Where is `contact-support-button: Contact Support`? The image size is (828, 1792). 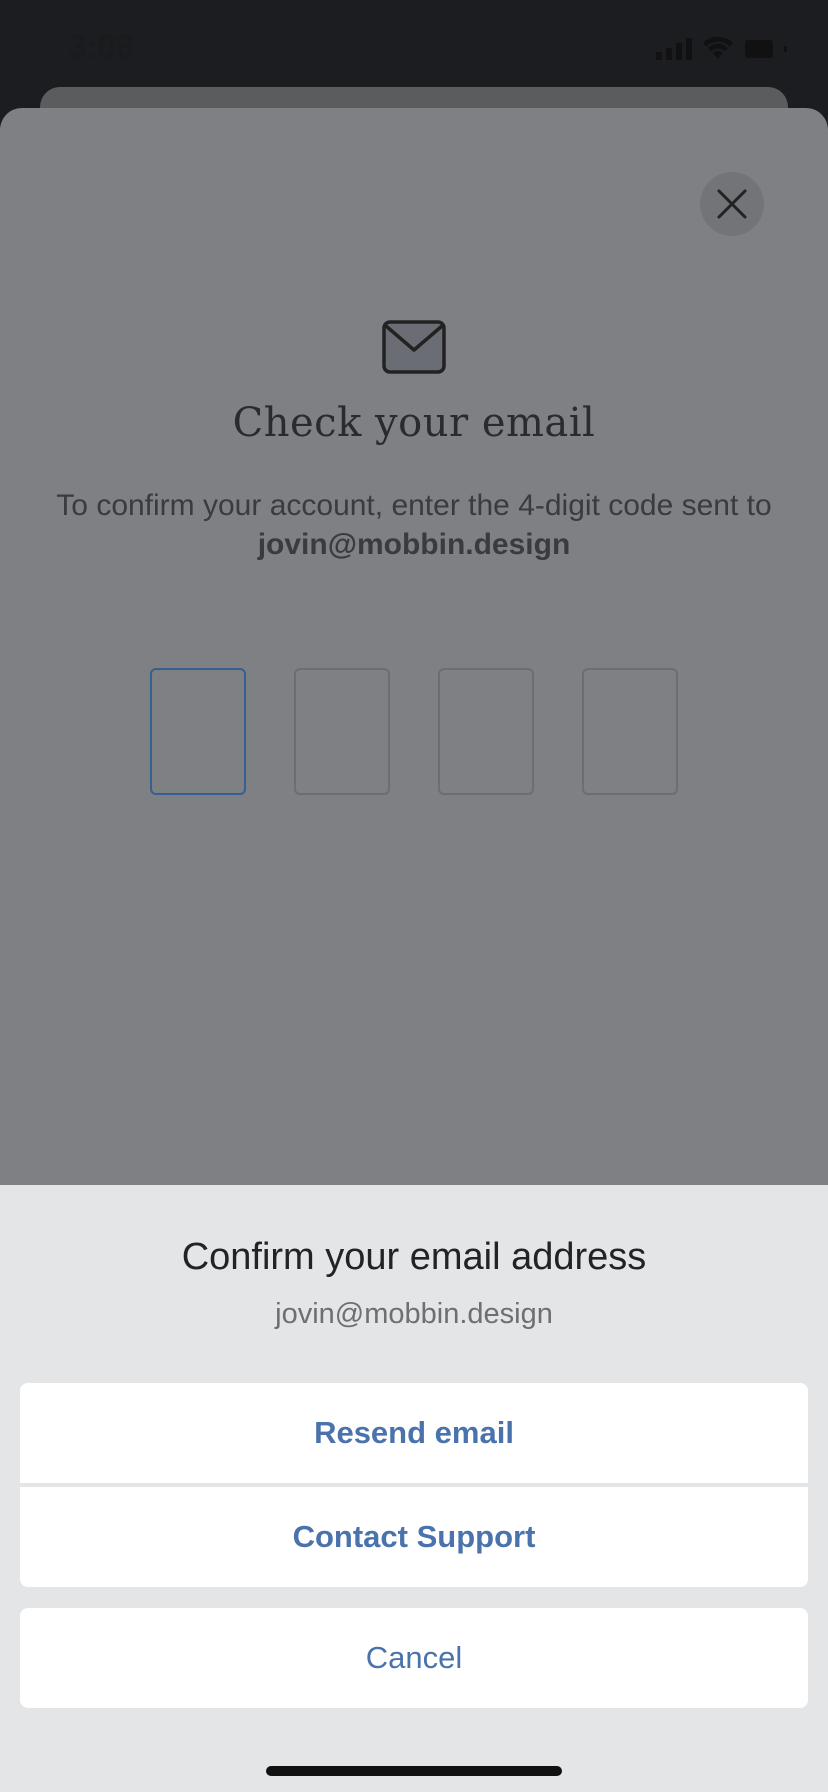 contact-support-button: Contact Support is located at coordinates (414, 1537).